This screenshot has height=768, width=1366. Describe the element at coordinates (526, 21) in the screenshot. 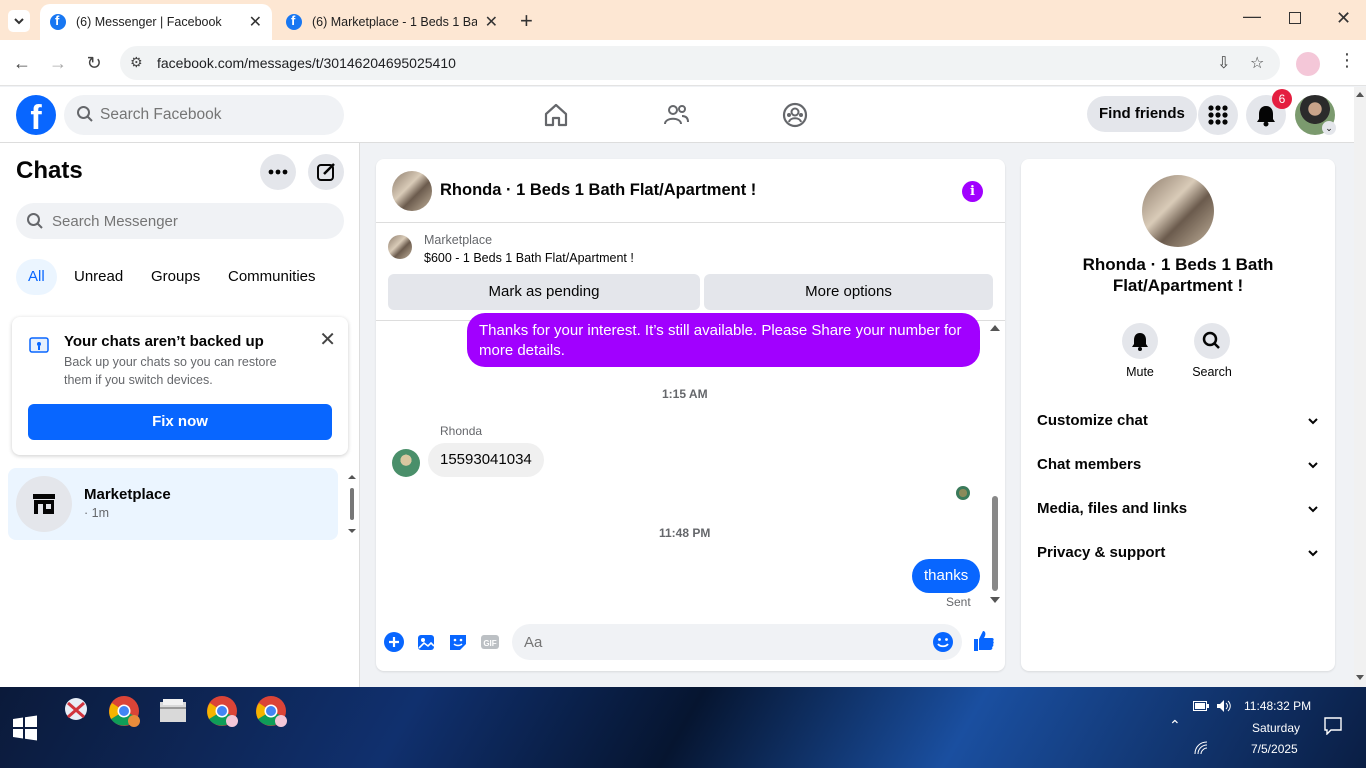

I see `new-tab-button: +` at that location.